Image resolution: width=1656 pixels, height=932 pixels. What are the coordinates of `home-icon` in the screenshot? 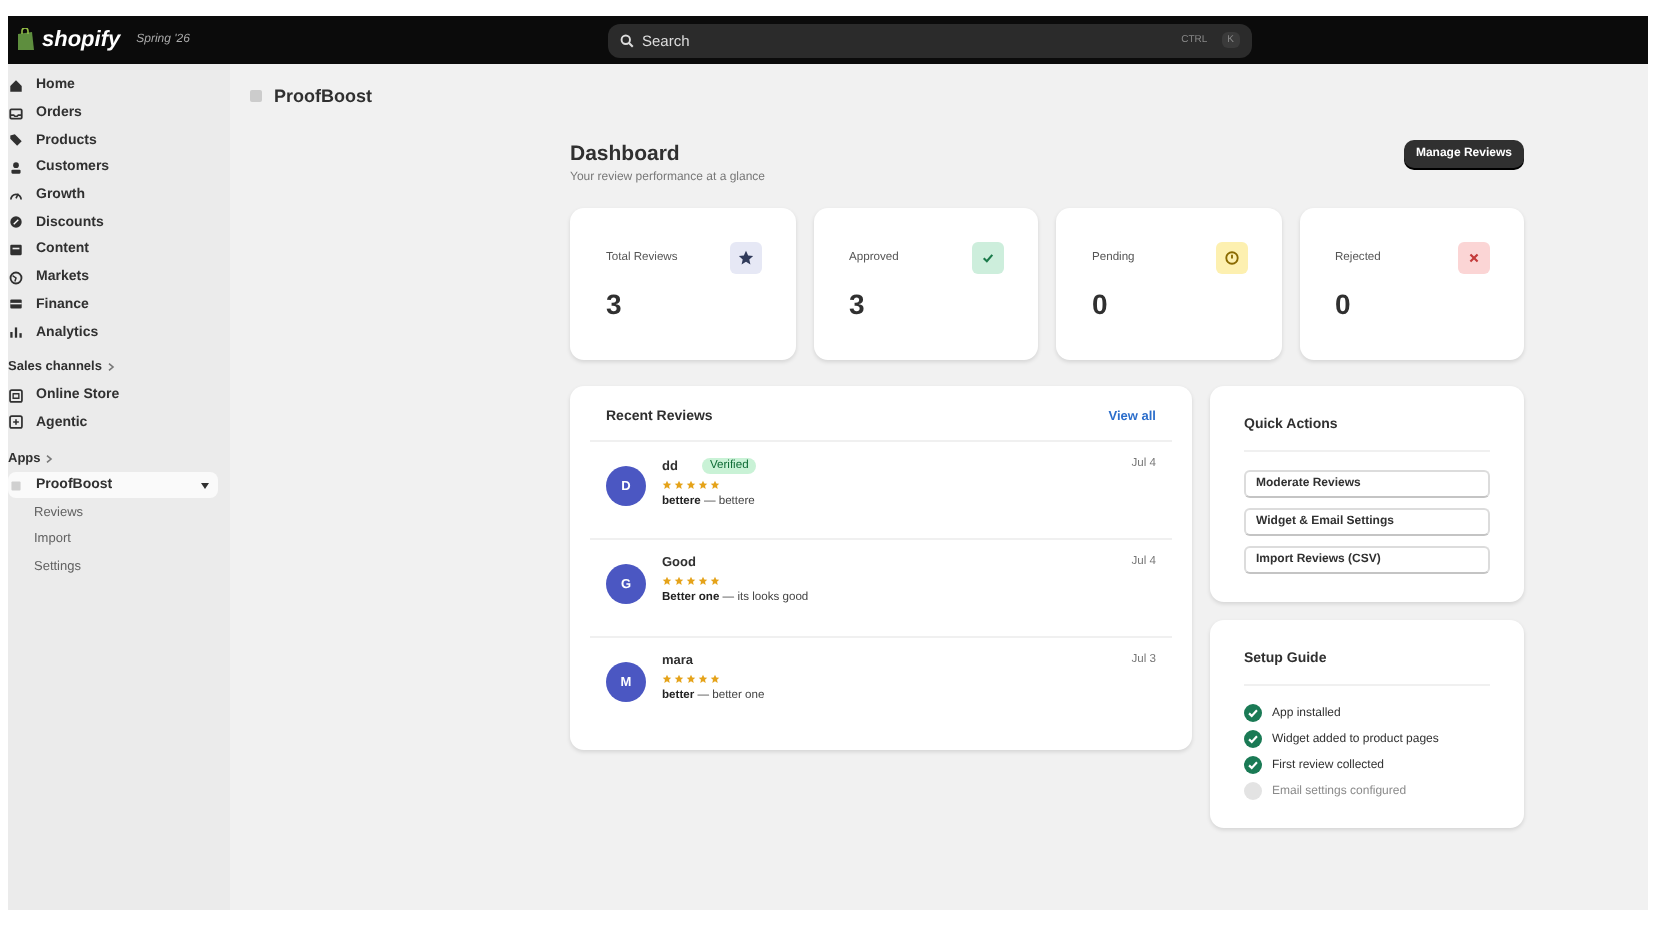 It's located at (16, 85).